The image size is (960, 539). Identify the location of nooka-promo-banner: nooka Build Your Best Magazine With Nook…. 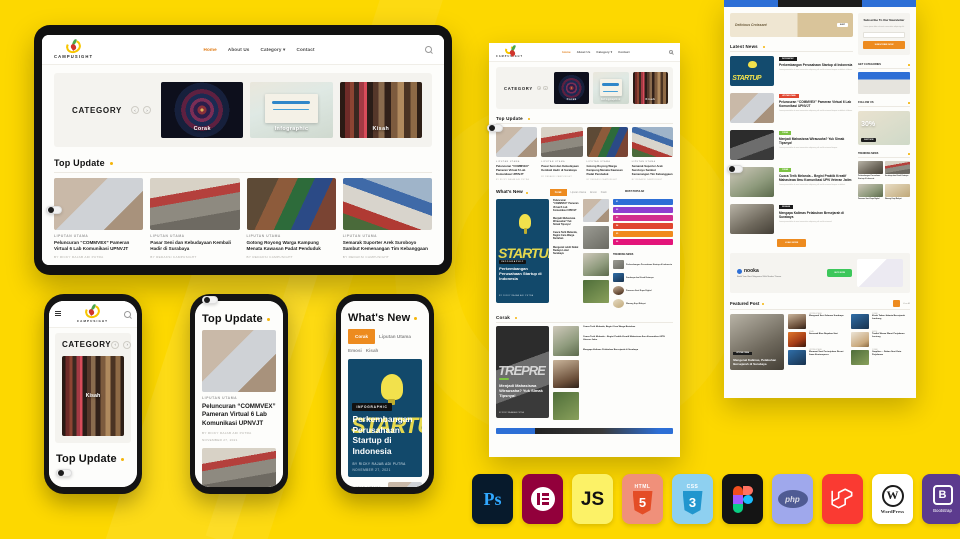
(820, 273).